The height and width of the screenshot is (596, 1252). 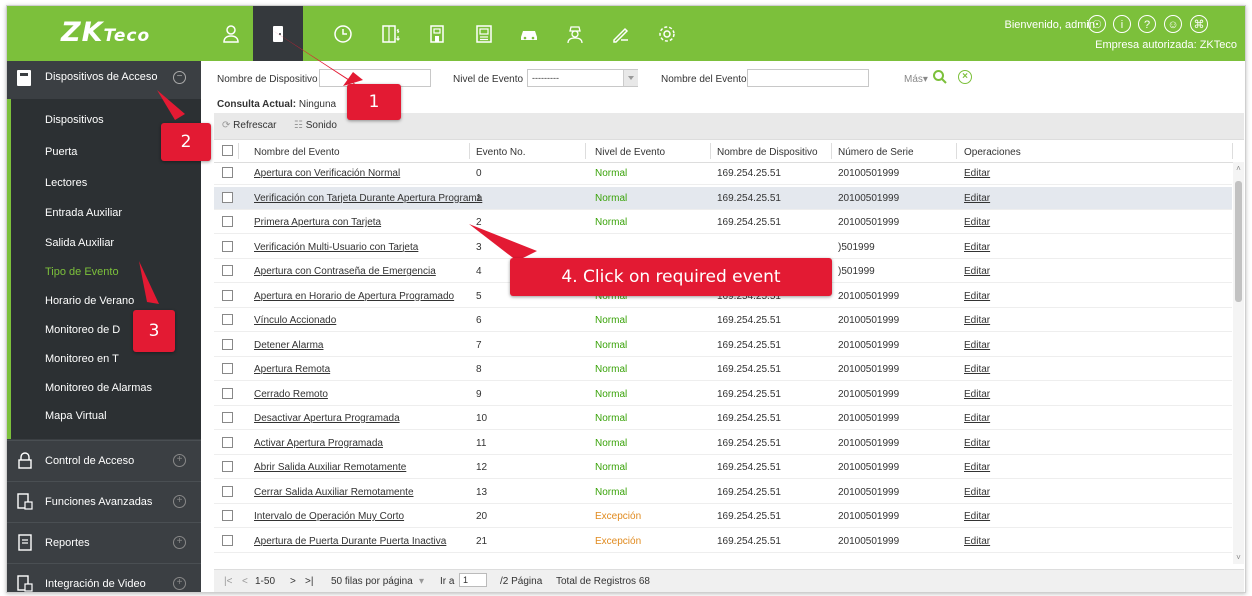 What do you see at coordinates (345, 271) in the screenshot?
I see `event-name-cell: Apertura con Contraseña de Emergencia` at bounding box center [345, 271].